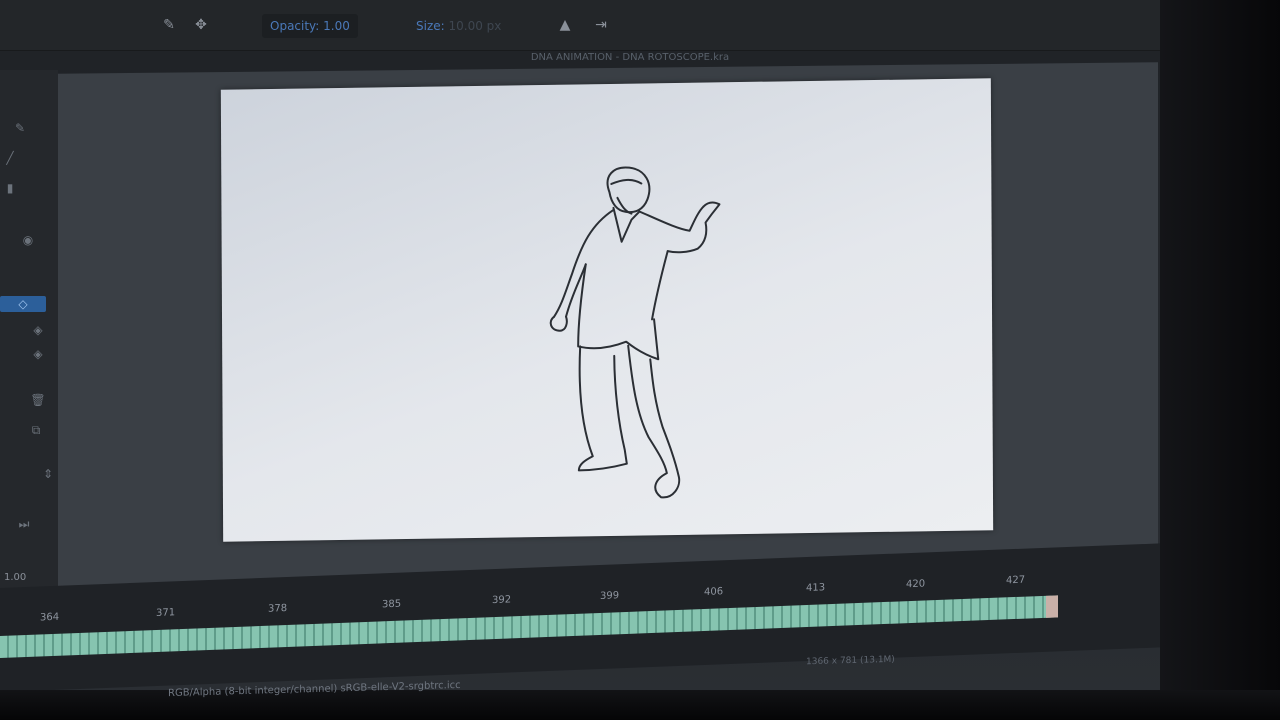  I want to click on frame-tick: 378, so click(278, 608).